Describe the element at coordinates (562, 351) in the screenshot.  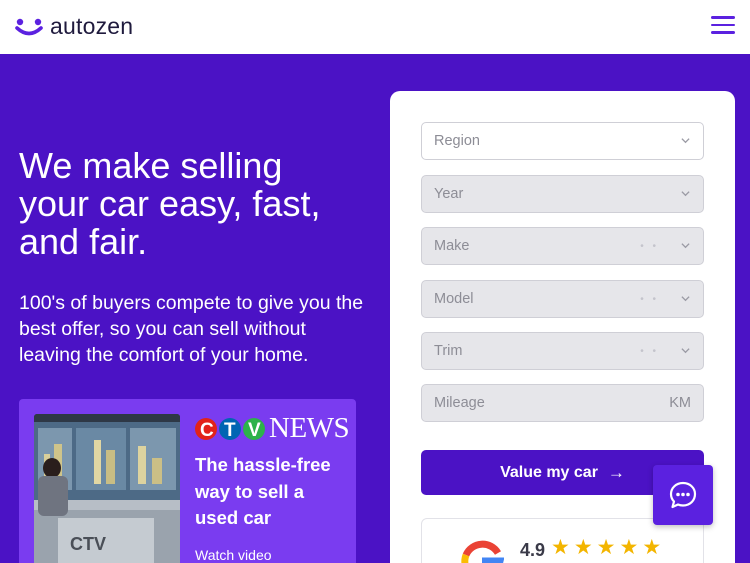
I see `trim-select: Trim • •` at that location.